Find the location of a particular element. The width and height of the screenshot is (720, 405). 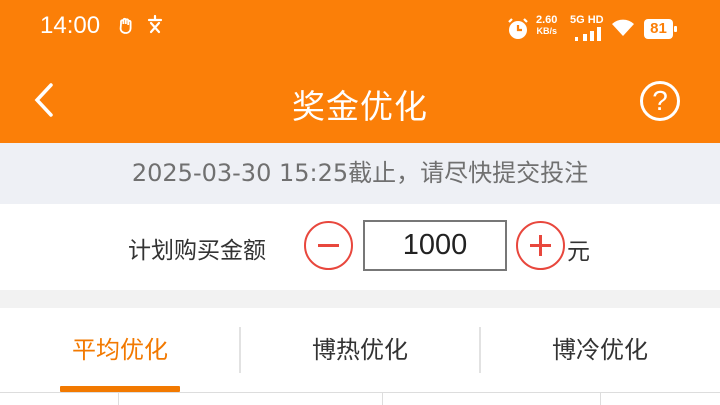

battery-level: 81 is located at coordinates (658, 29).